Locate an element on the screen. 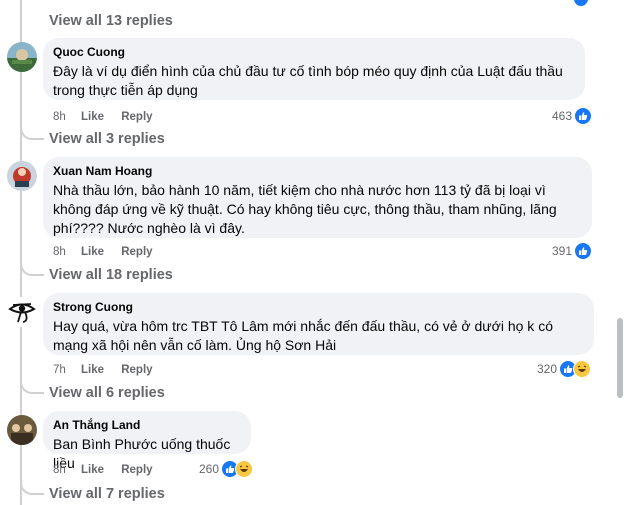 This screenshot has width=624, height=505. reaction-count: 463 is located at coordinates (562, 116).